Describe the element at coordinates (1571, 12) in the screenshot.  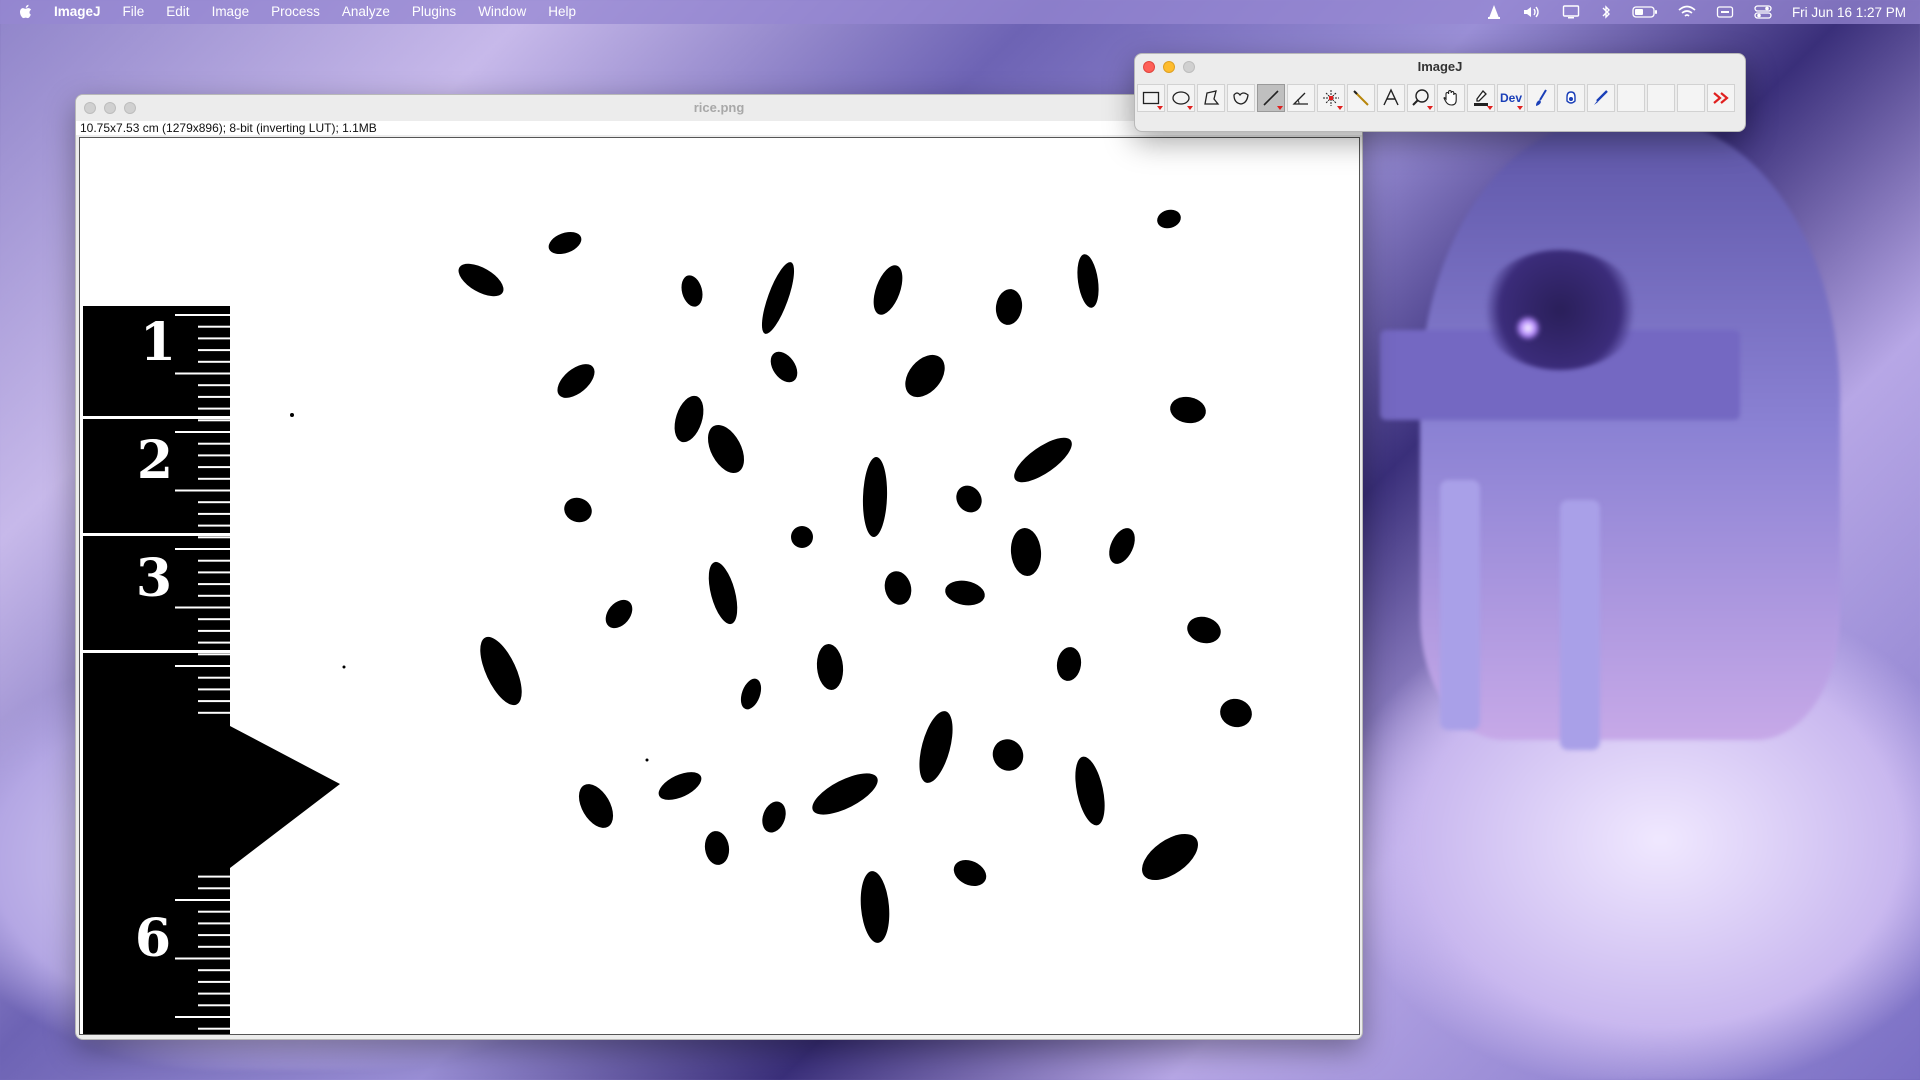
I see `display-icon` at that location.